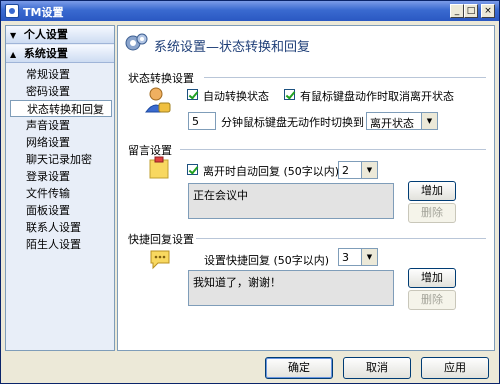 The width and height of the screenshot is (500, 384). Describe the element at coordinates (377, 368) in the screenshot. I see `cancel-button: 取消` at that location.